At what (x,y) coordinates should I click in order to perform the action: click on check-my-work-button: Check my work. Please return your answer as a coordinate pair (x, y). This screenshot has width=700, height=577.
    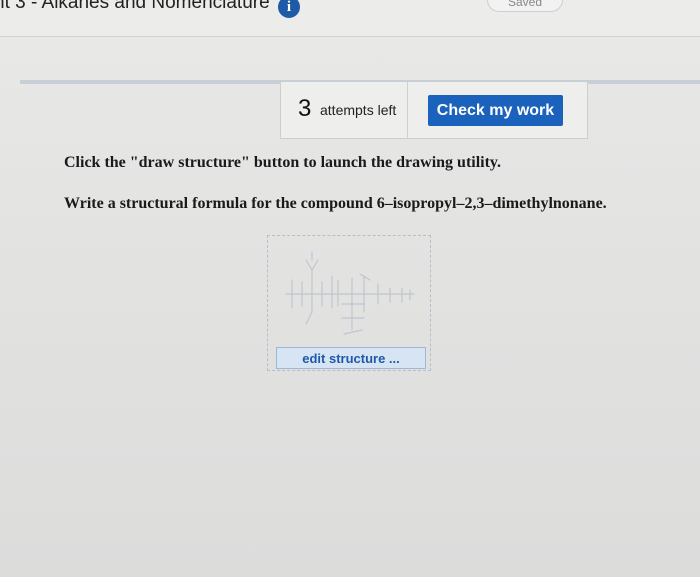
    Looking at the image, I should click on (495, 110).